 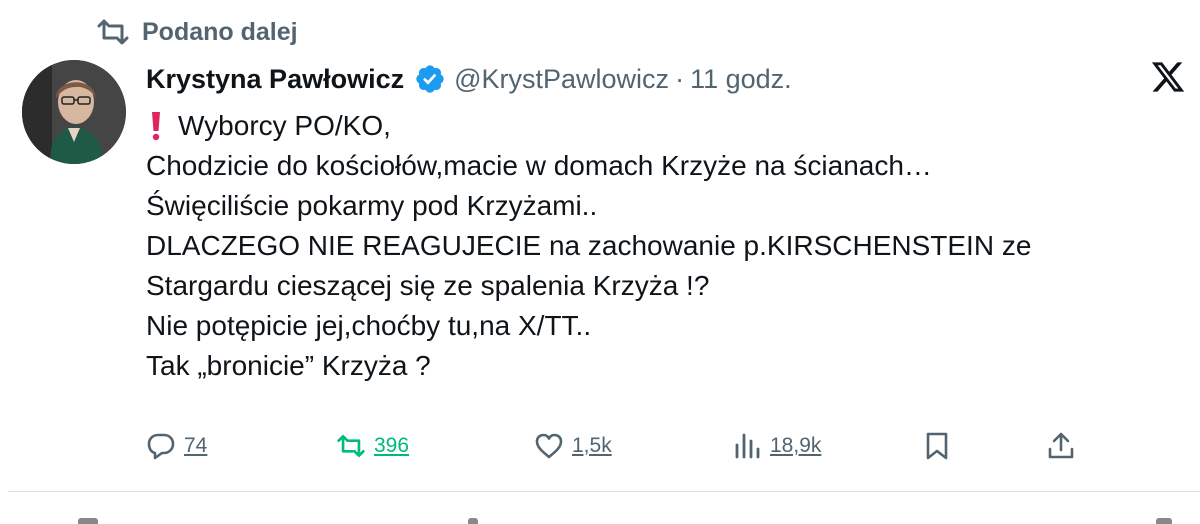 I want to click on like-button: 1,5k, so click(x=573, y=446).